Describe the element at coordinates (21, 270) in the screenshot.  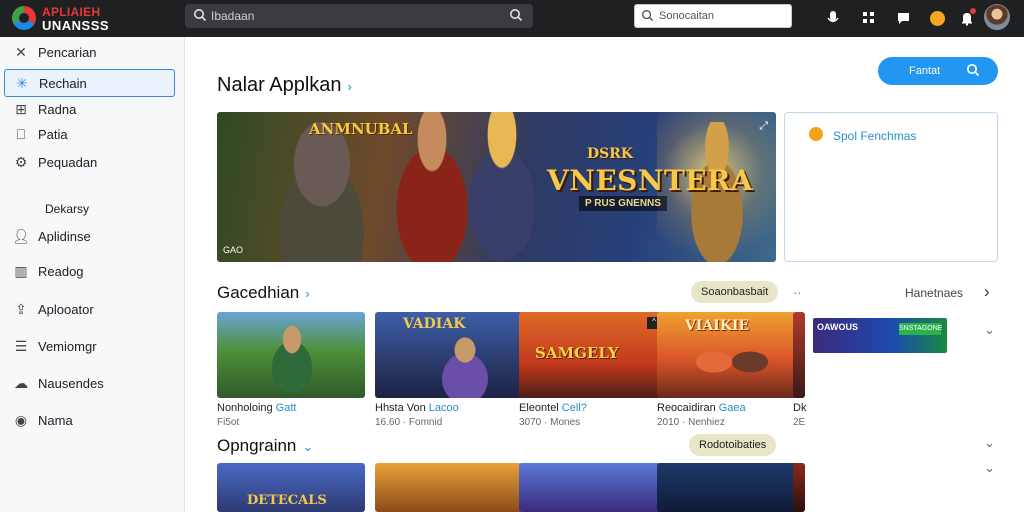
I see `chart-icon: ▥` at that location.